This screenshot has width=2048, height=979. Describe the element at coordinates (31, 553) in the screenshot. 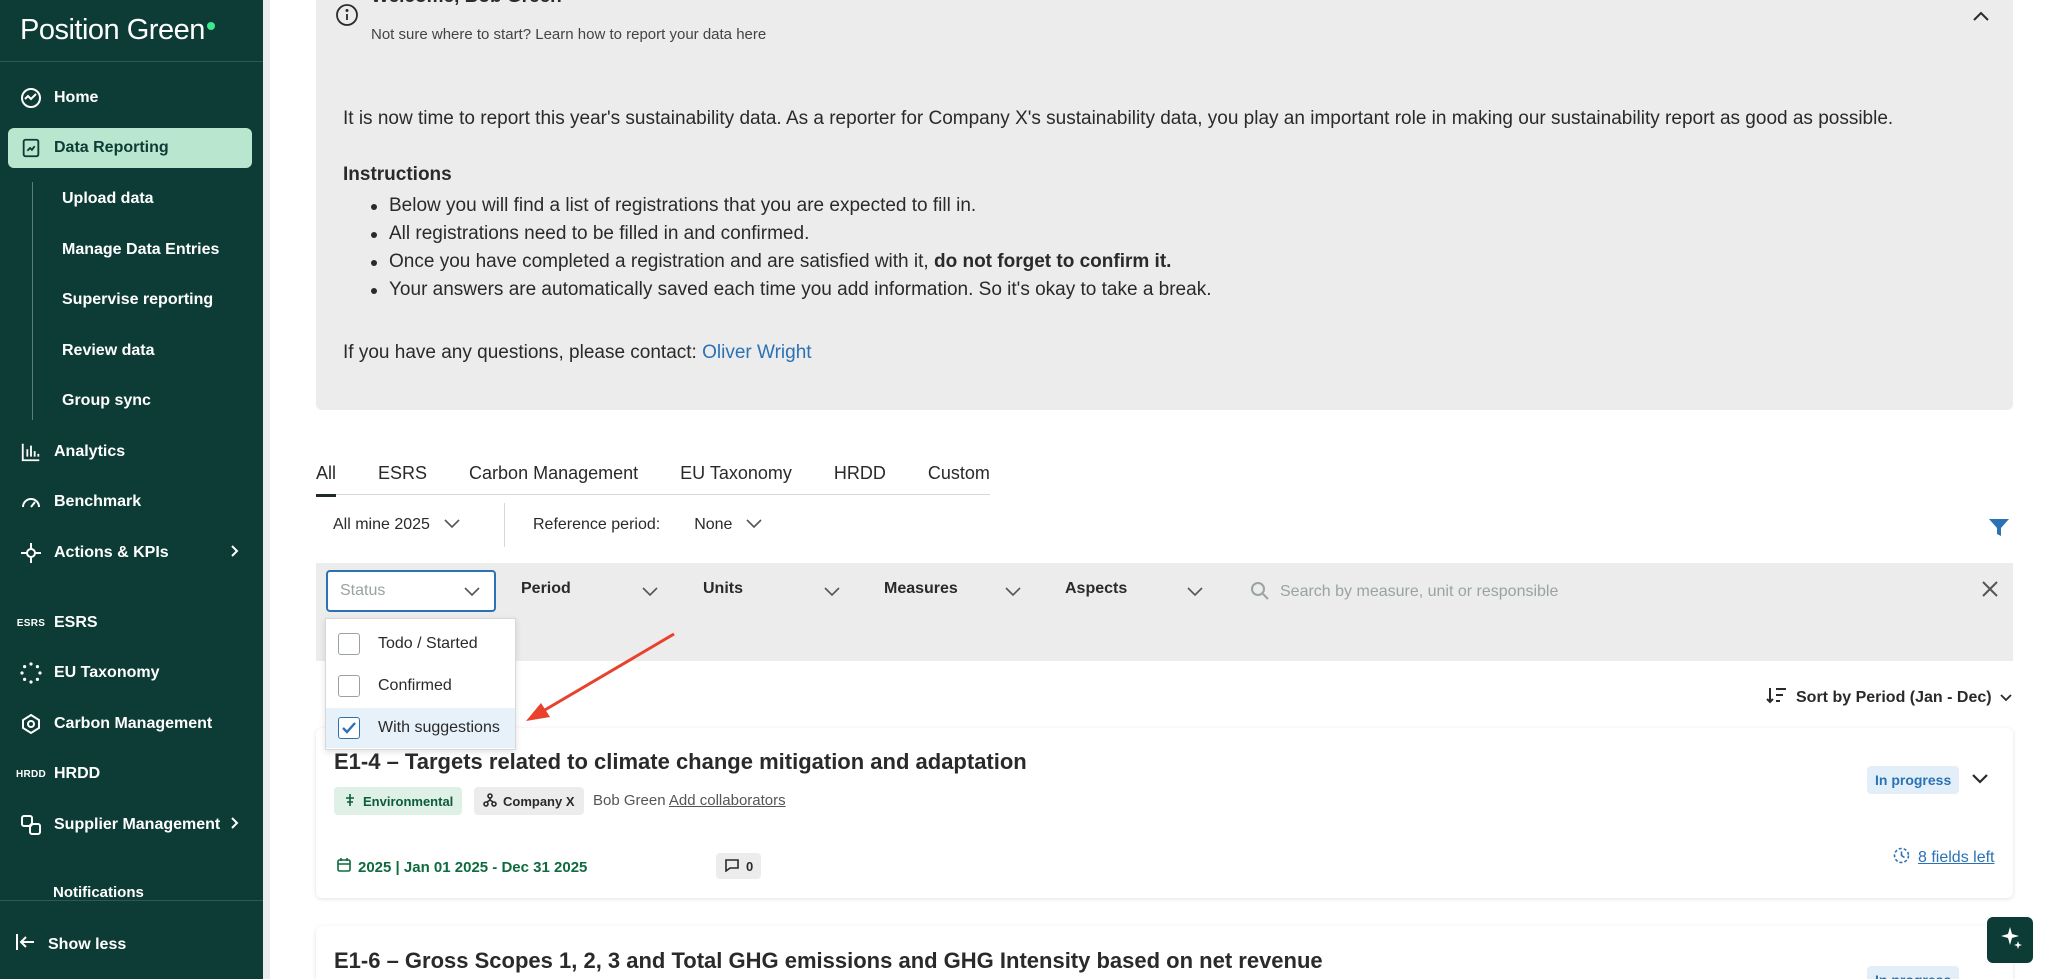

I see `target-icon` at that location.